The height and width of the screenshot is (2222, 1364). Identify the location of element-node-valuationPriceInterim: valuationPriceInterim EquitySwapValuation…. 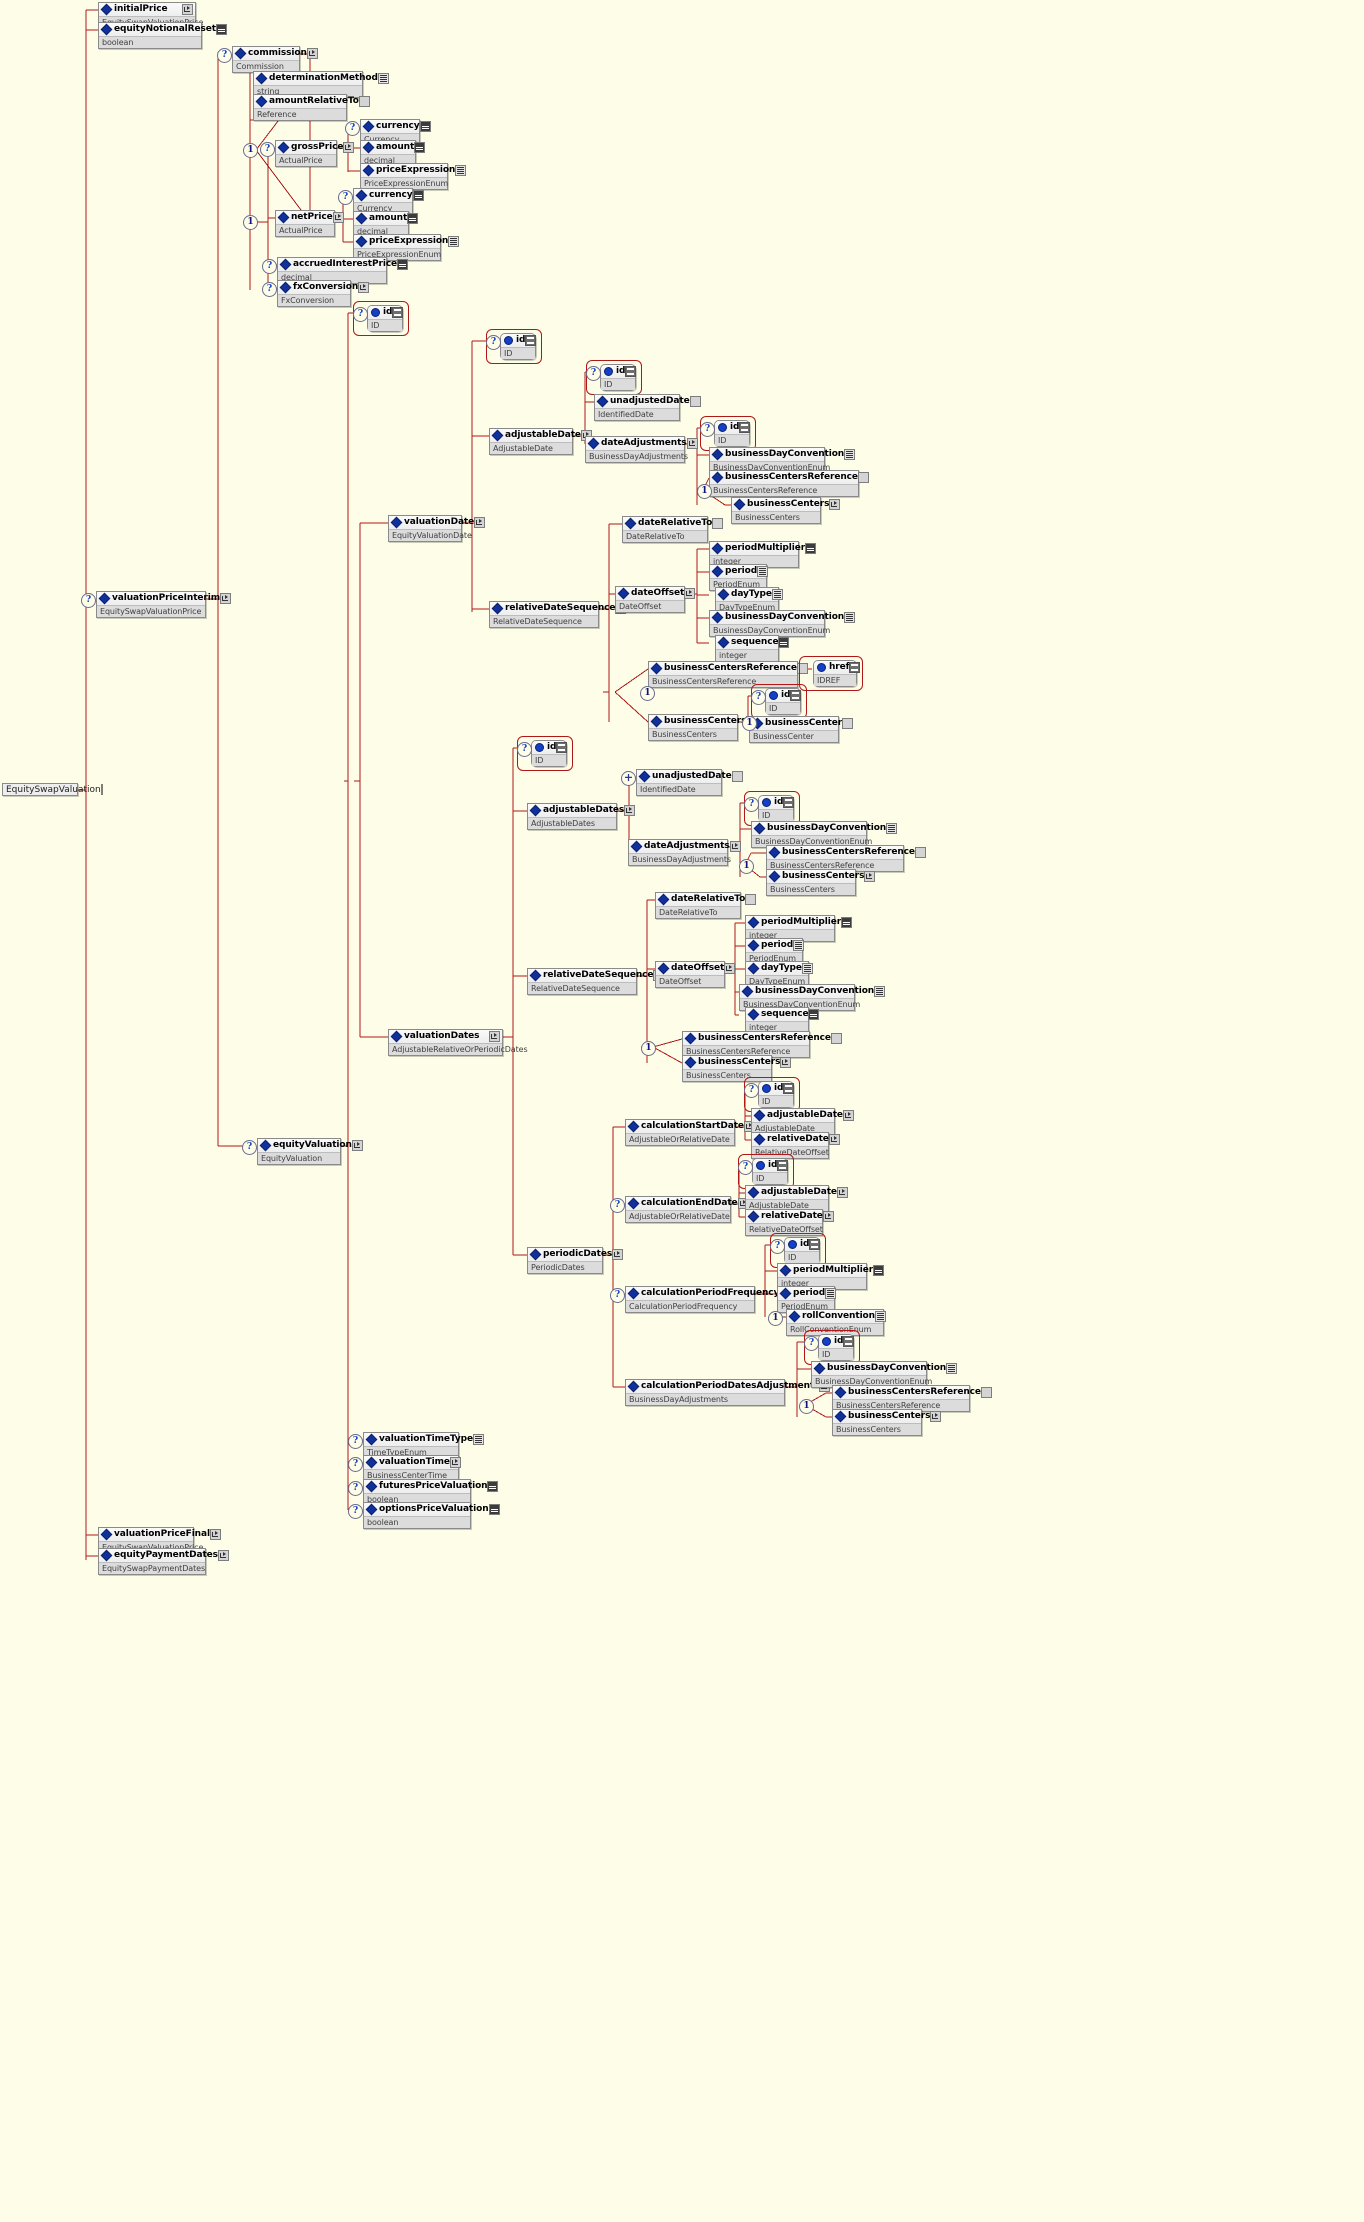
(164, 604).